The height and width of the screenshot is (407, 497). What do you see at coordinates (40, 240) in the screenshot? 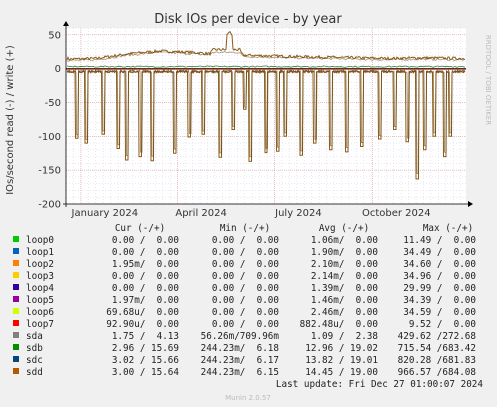
I see `legend-name-loop0: loop0` at bounding box center [40, 240].